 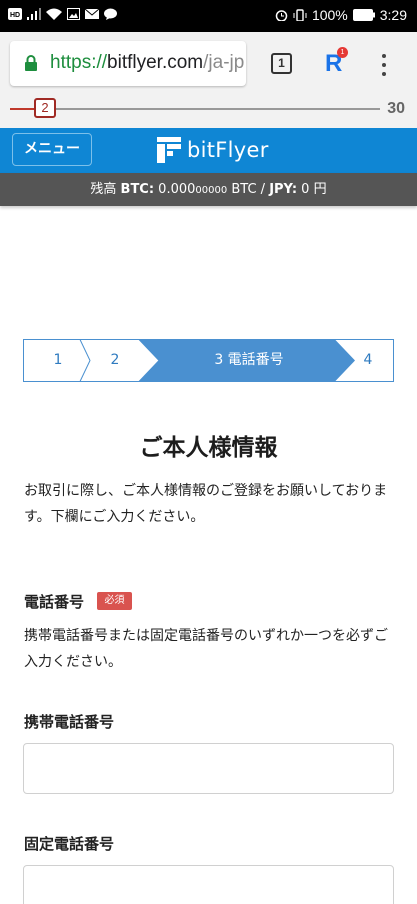 What do you see at coordinates (208, 16) in the screenshot?
I see `status-bar: HD 100% 3:29` at bounding box center [208, 16].